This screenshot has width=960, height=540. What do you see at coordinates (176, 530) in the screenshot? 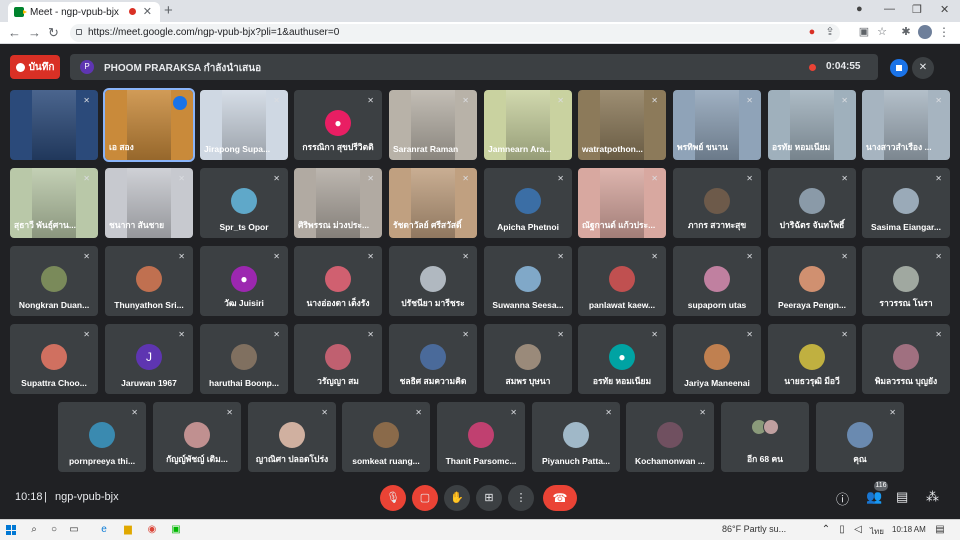
I see `line-app-icon: ▣` at bounding box center [176, 530].